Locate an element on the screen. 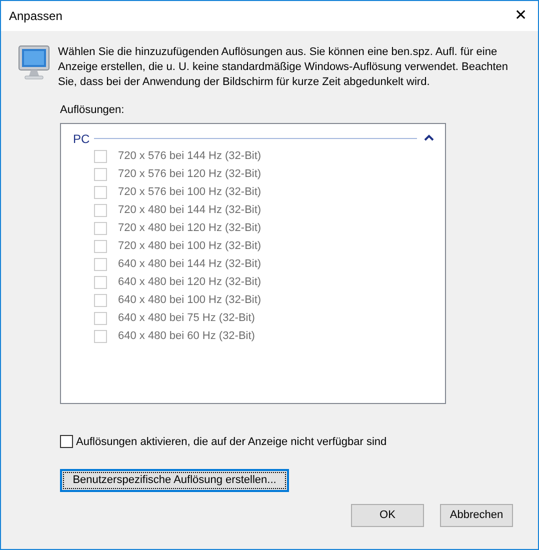 This screenshot has height=550, width=539. window-title: Anpassen is located at coordinates (35, 16).